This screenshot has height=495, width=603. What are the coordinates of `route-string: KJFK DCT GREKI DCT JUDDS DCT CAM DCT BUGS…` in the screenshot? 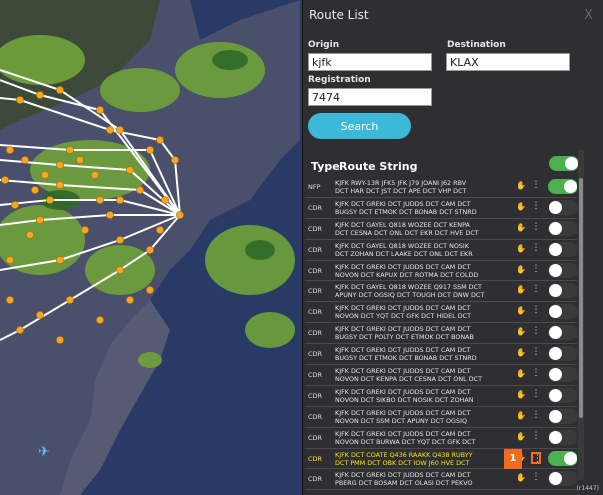 It's located at (423, 333).